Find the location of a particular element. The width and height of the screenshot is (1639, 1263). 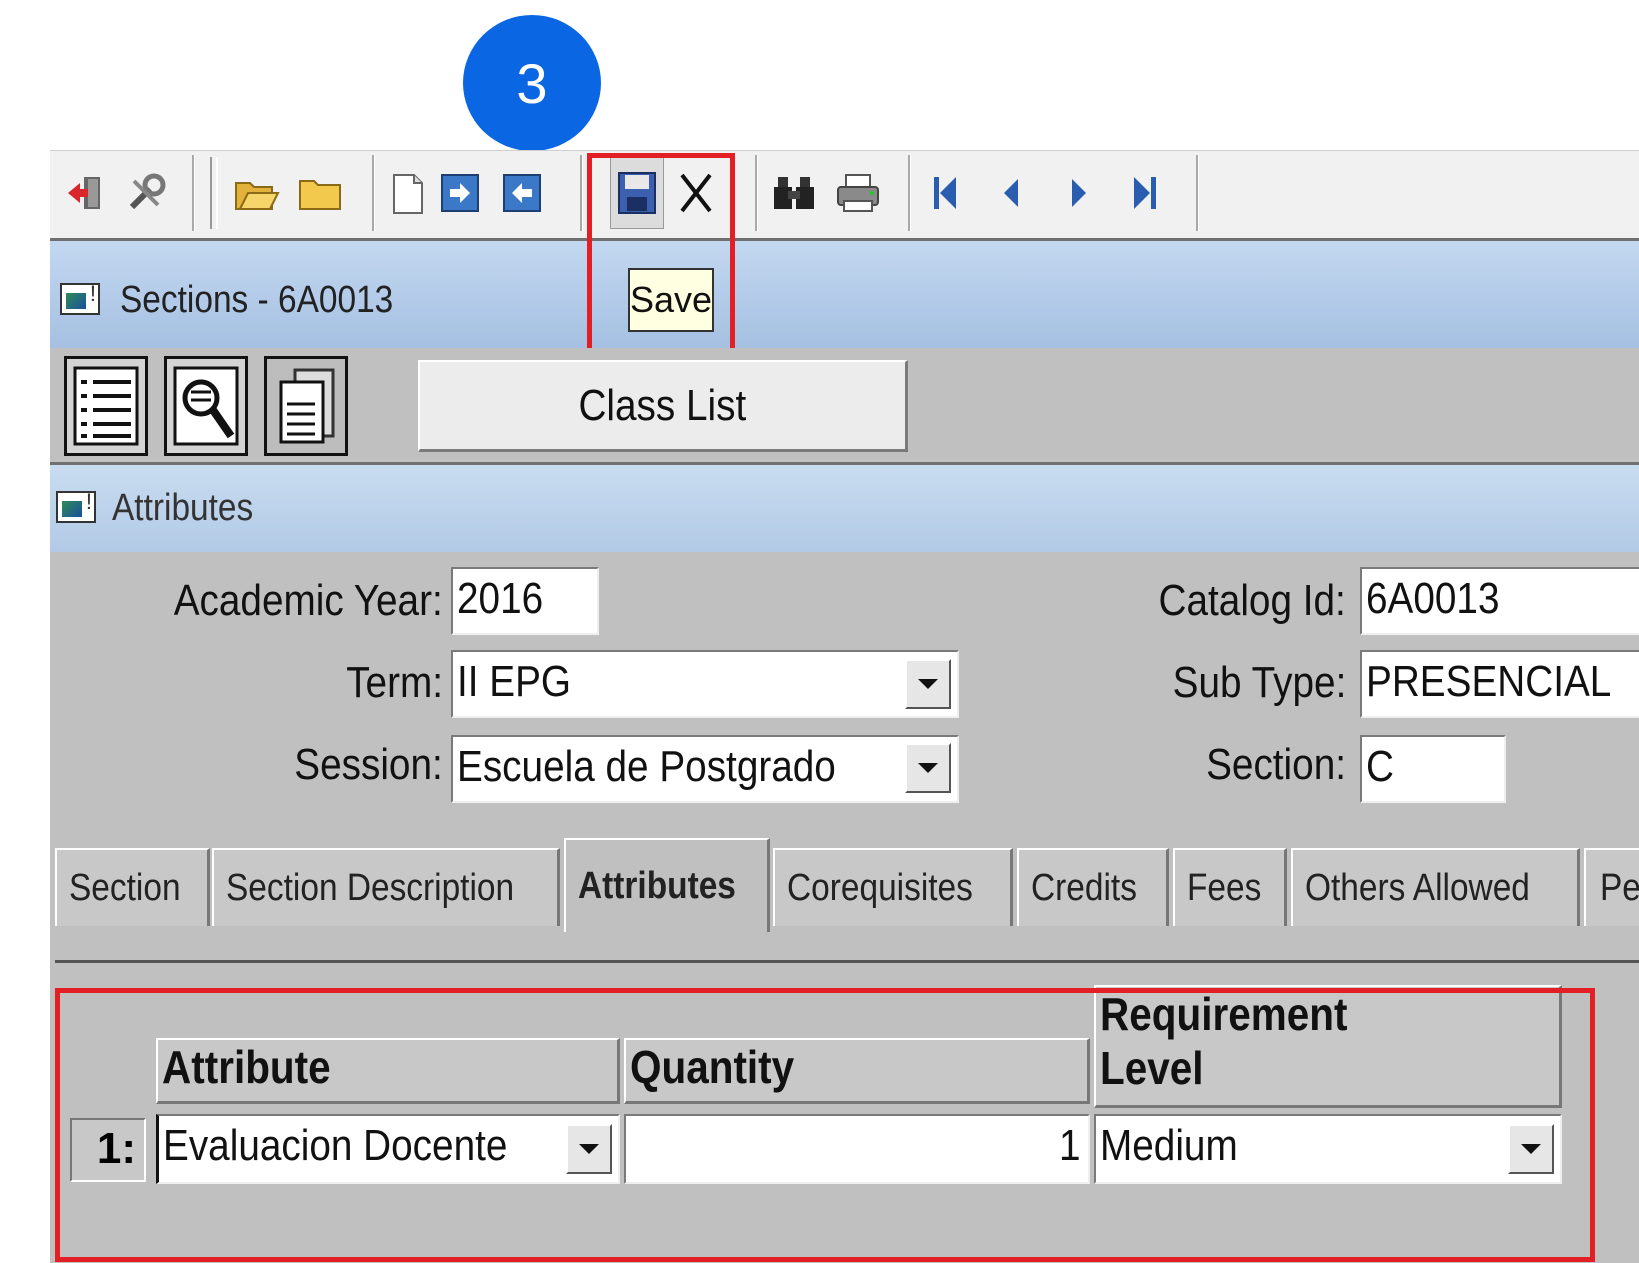

term-label: Term: is located at coordinates (394, 682).